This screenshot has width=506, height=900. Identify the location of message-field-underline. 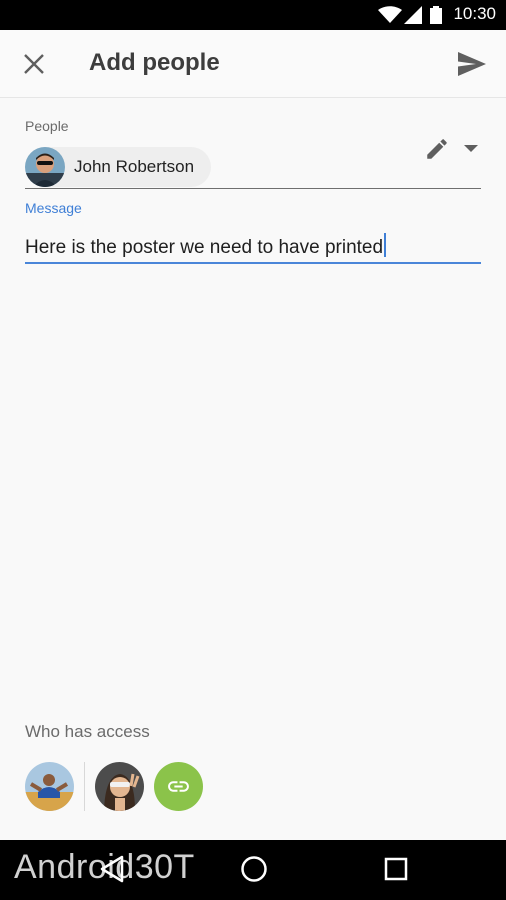
(253, 263).